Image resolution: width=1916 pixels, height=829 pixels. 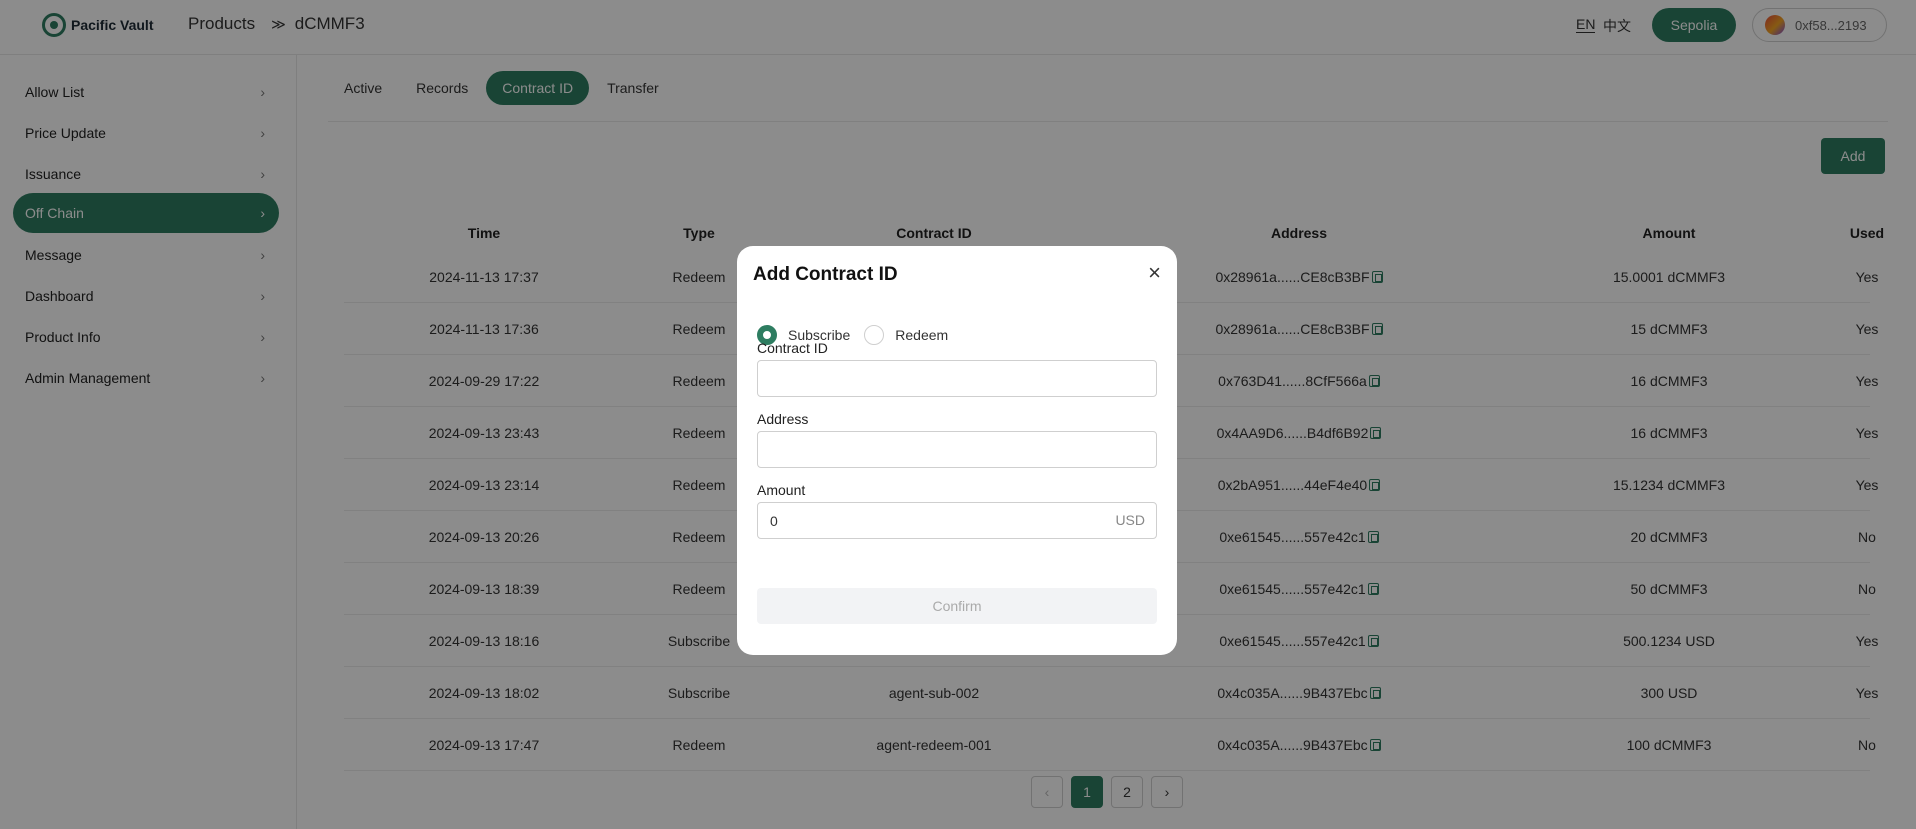 What do you see at coordinates (957, 520) in the screenshot?
I see `amount-input` at bounding box center [957, 520].